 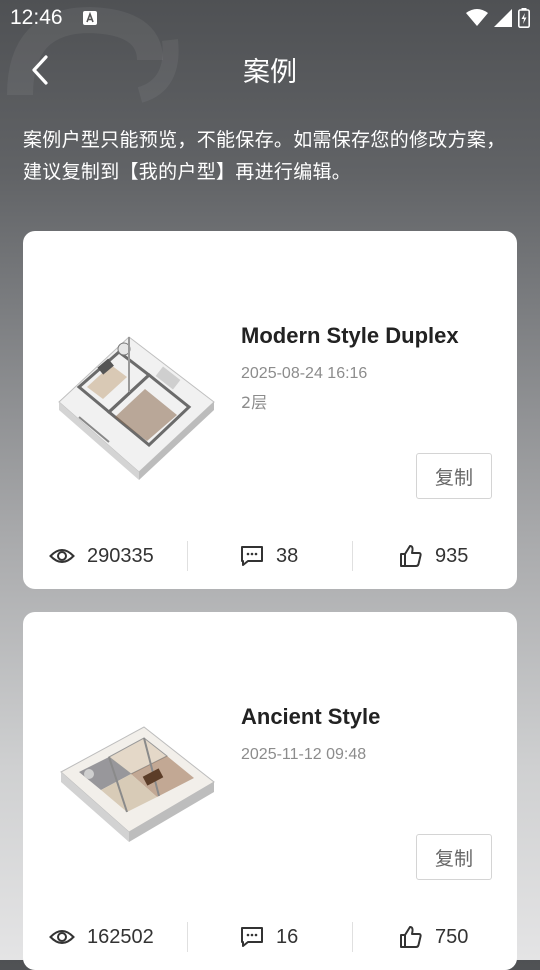 What do you see at coordinates (477, 17) in the screenshot?
I see `wifi-icon` at bounding box center [477, 17].